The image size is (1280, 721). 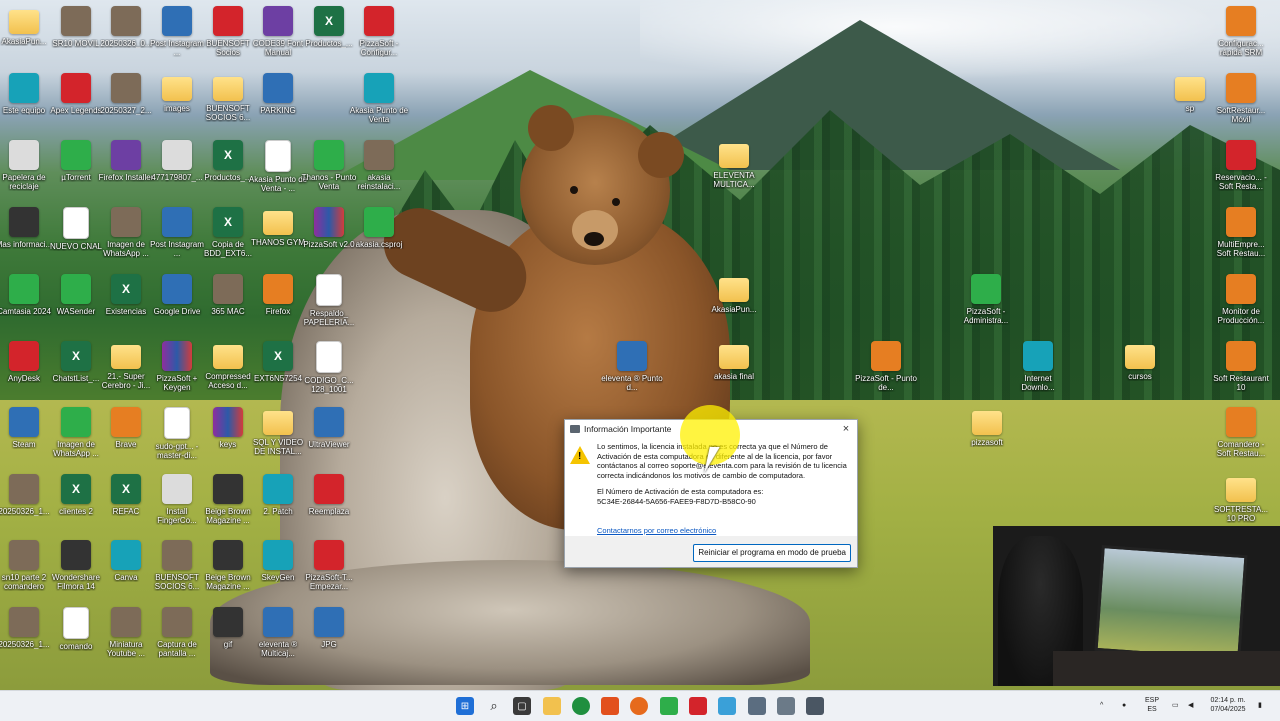 What do you see at coordinates (676, 501) in the screenshot?
I see `activation-number: 5C34E-26844-5A656-FAEE9-F8D7D-B58C0-90` at bounding box center [676, 501].